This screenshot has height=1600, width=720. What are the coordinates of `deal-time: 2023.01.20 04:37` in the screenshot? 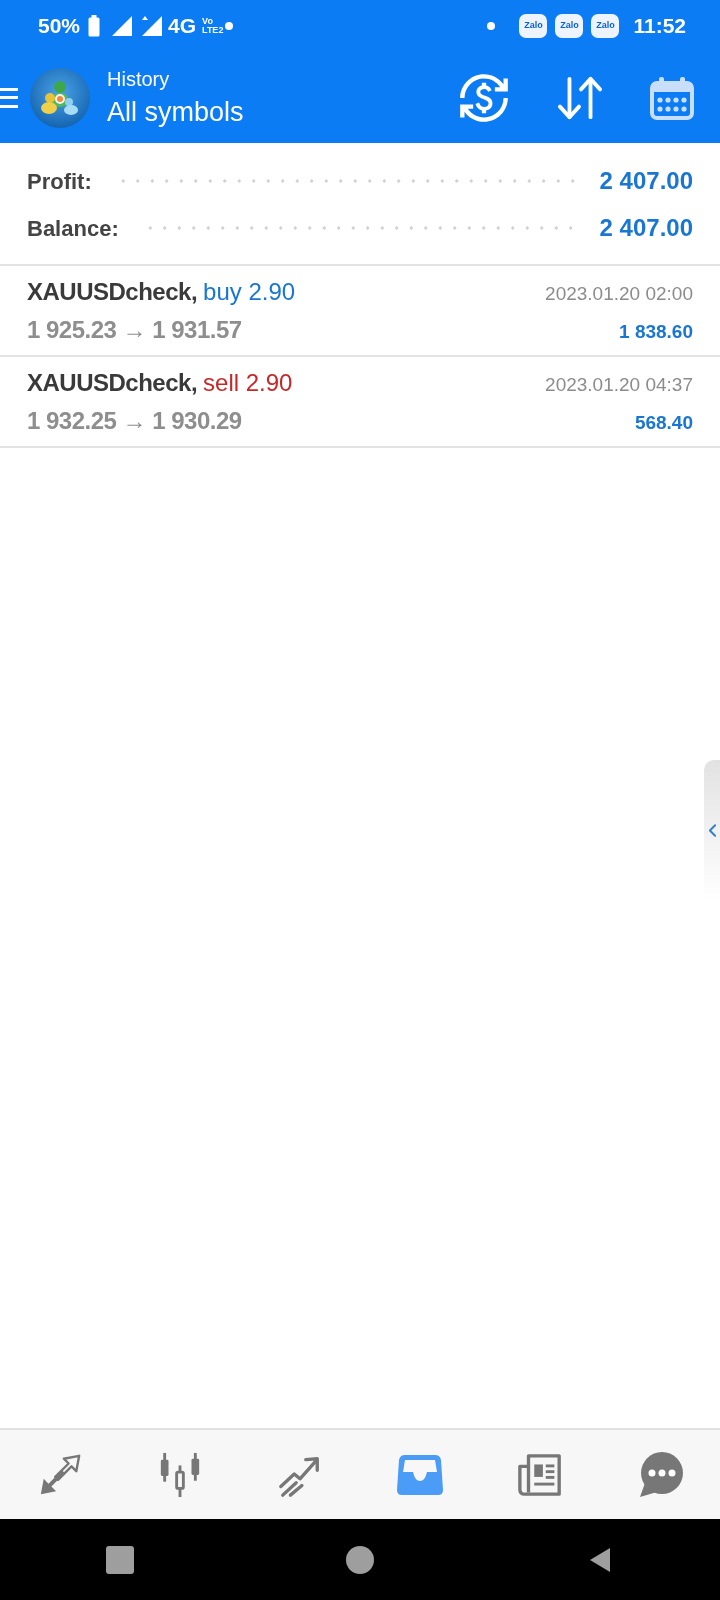 It's located at (619, 384).